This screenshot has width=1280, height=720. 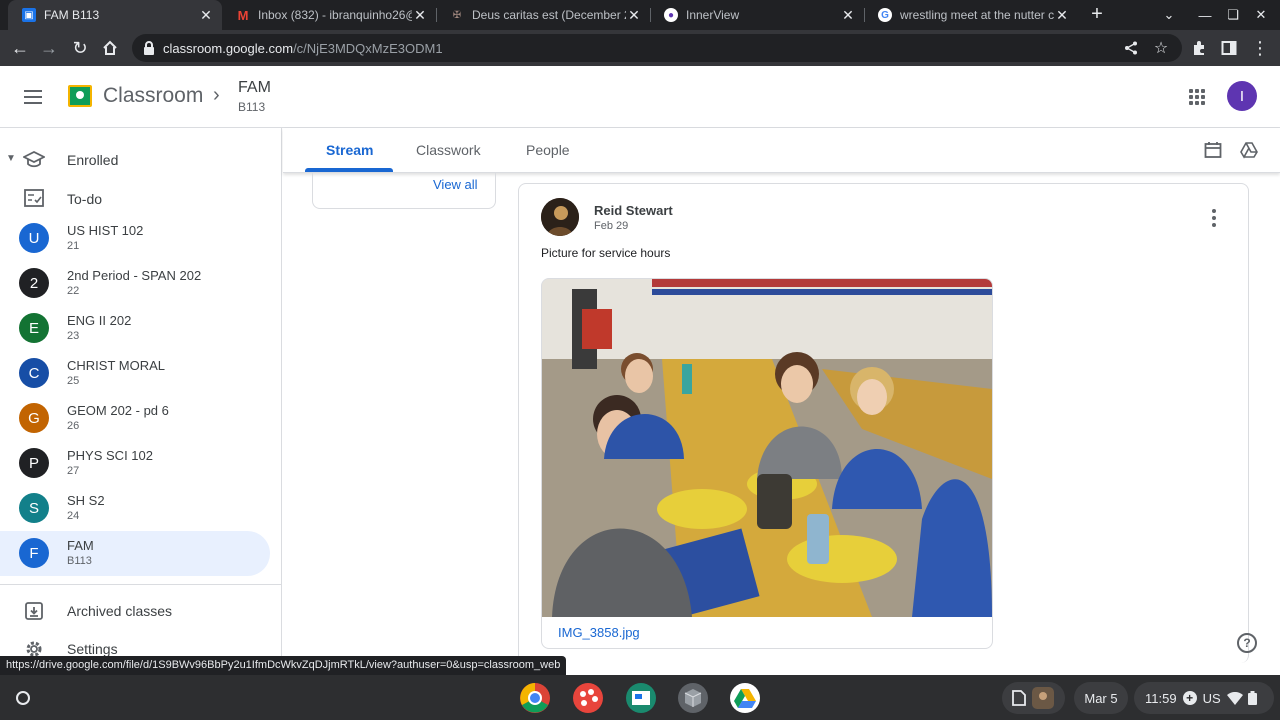 I want to click on minimize-icon: —, so click(x=1205, y=15).